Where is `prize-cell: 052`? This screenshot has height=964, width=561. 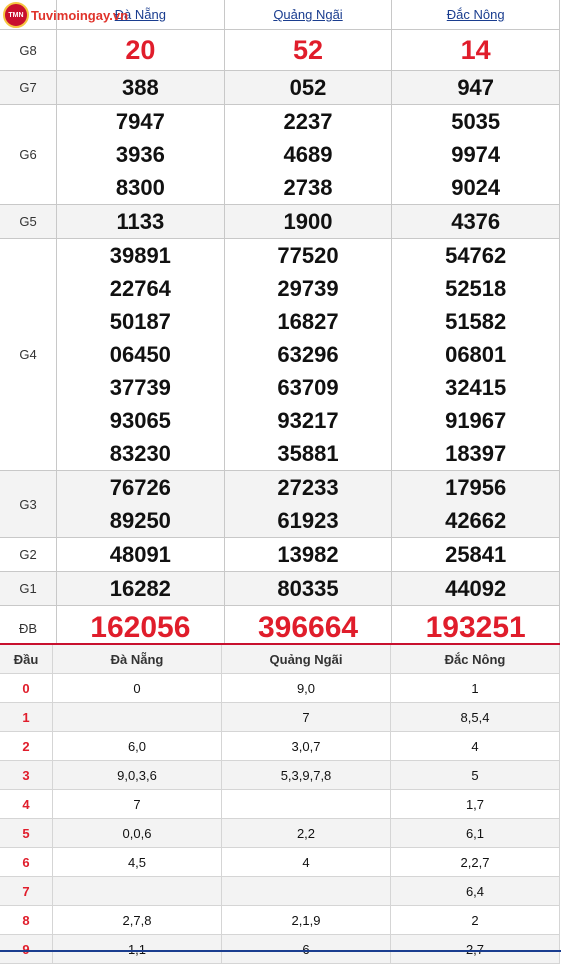 prize-cell: 052 is located at coordinates (309, 87).